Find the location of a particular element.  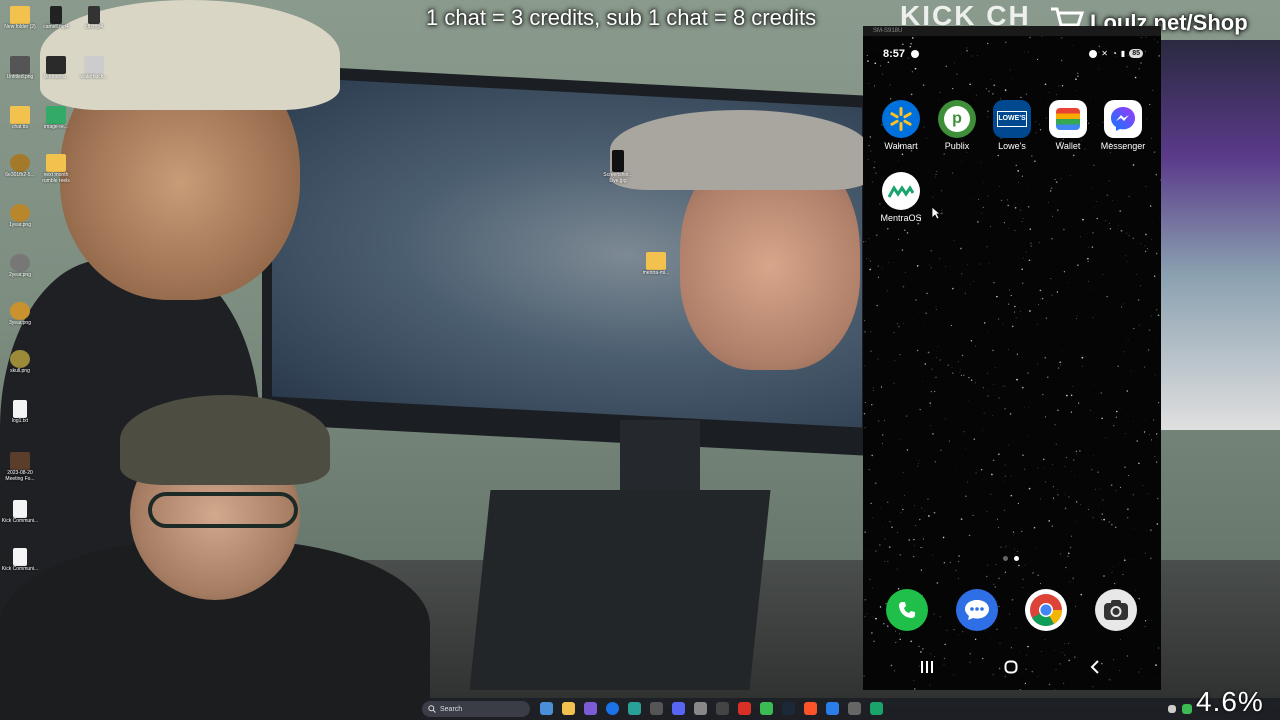

dnd-icon is located at coordinates (1093, 53).